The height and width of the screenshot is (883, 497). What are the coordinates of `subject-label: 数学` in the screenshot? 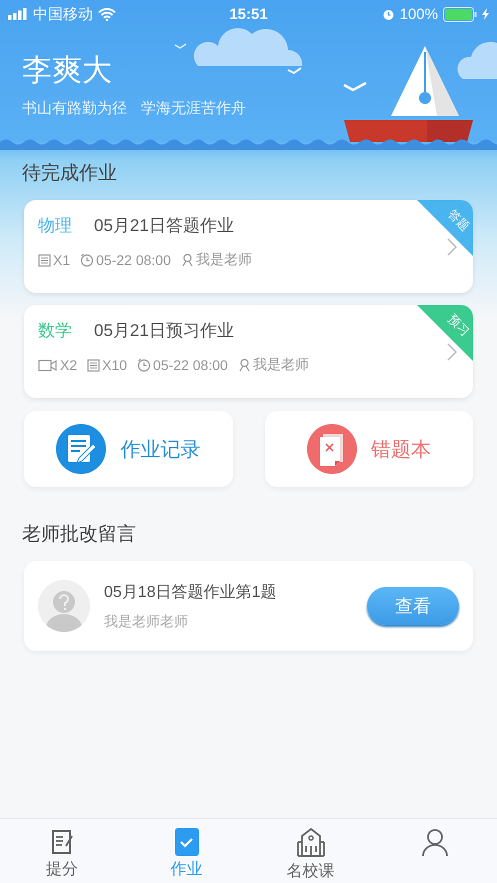 It's located at (55, 331).